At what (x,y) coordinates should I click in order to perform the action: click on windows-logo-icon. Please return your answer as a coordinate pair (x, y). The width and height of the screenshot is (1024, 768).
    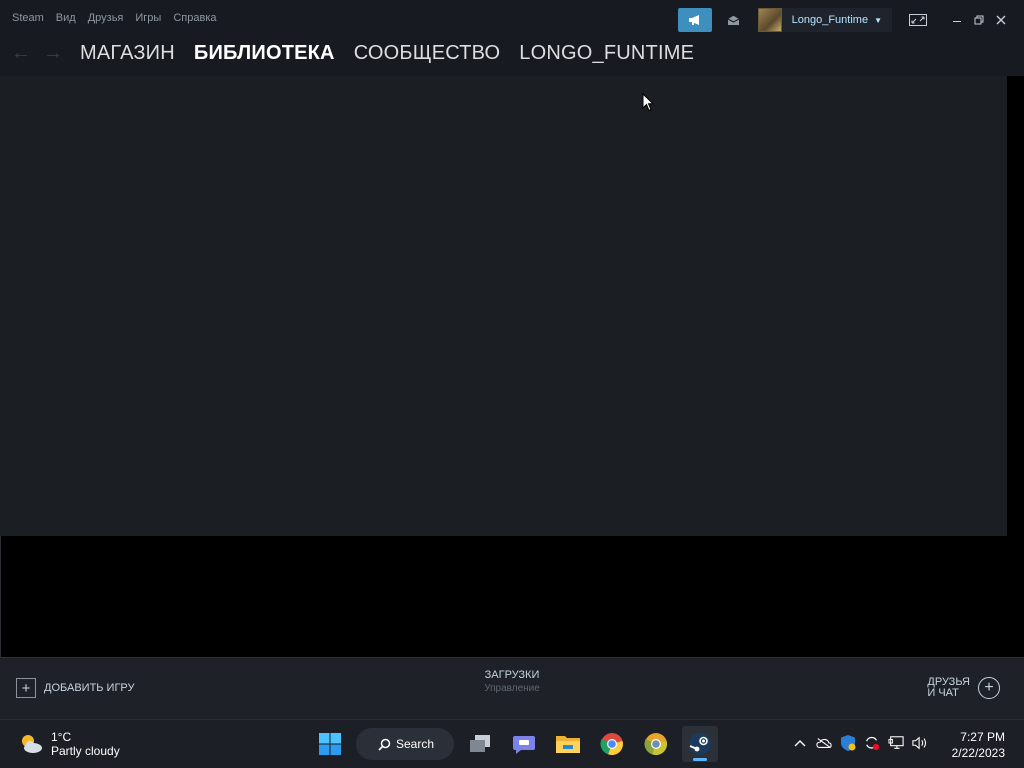
    Looking at the image, I should click on (330, 744).